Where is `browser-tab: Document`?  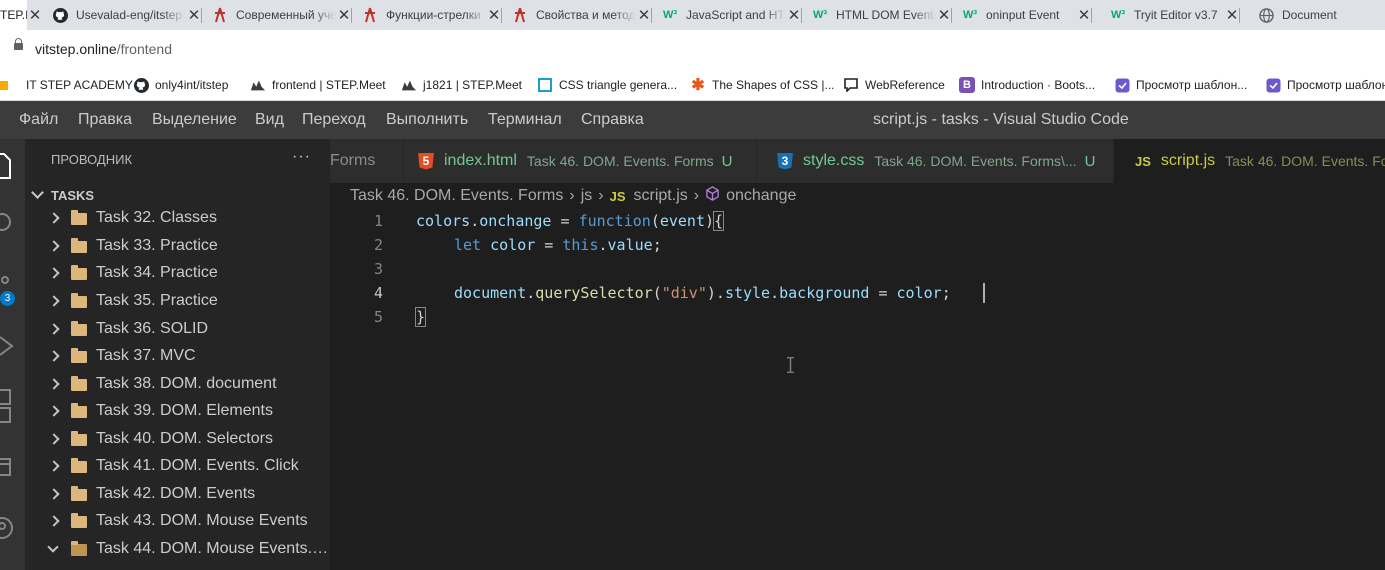 browser-tab: Document is located at coordinates (1321, 15).